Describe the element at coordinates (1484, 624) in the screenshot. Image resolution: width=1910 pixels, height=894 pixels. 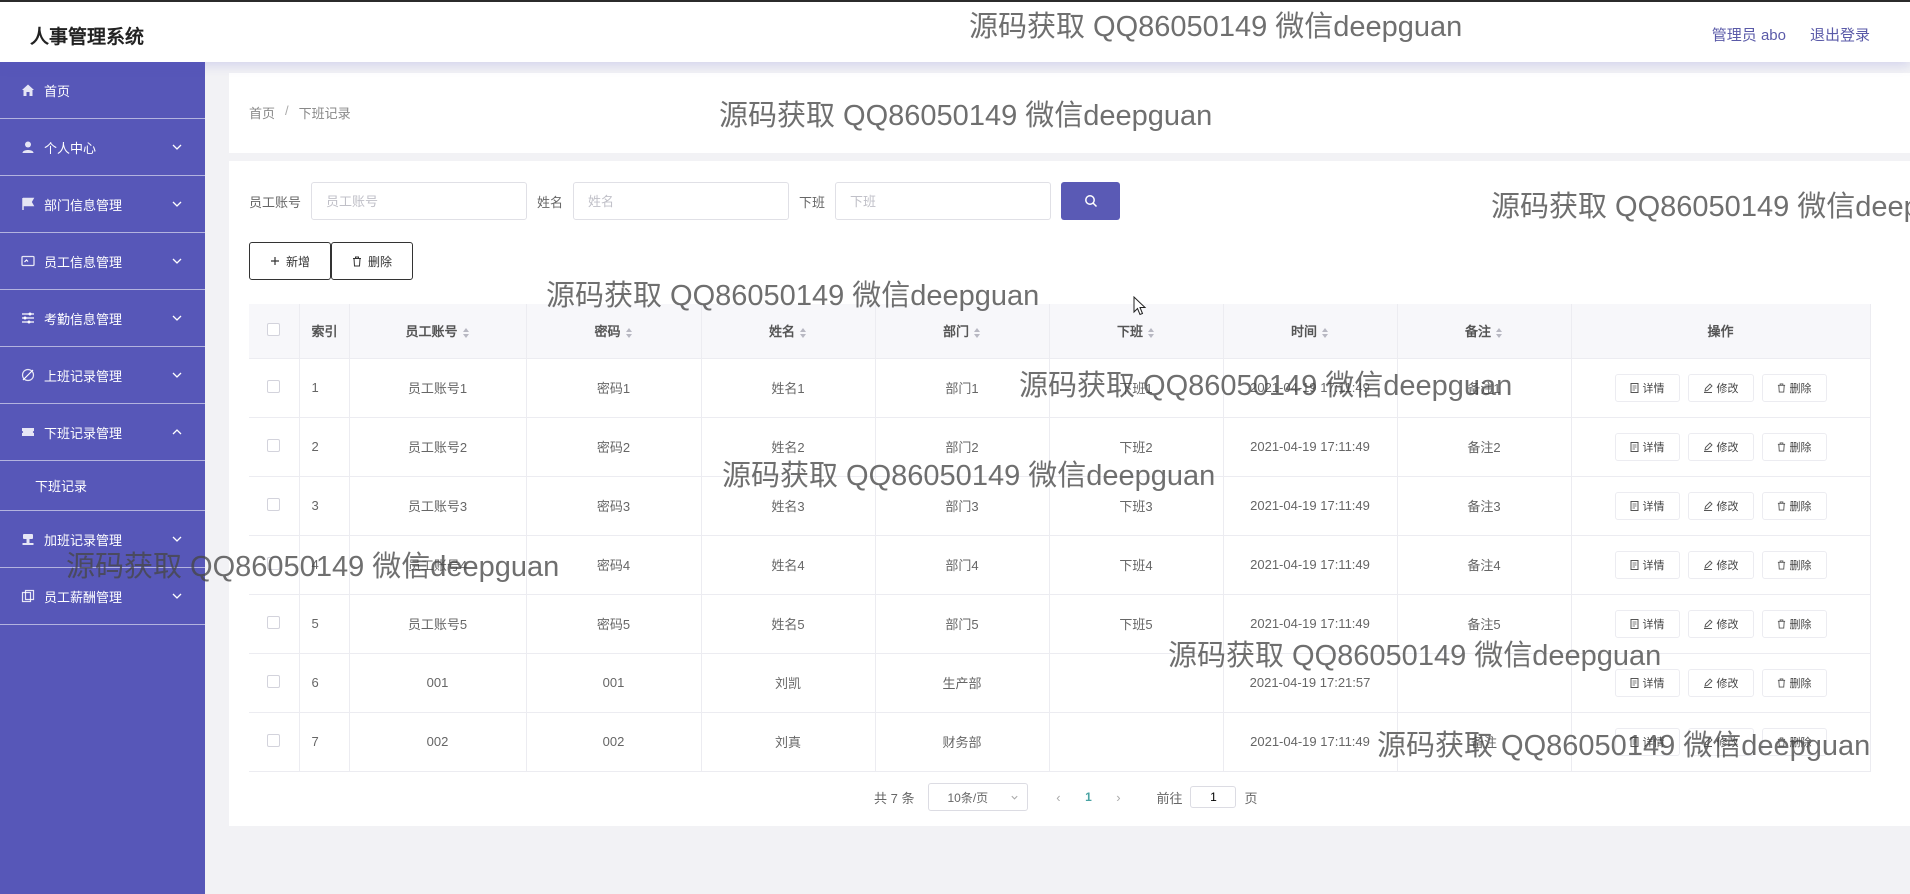
I see `cell-remark: 备注5` at that location.